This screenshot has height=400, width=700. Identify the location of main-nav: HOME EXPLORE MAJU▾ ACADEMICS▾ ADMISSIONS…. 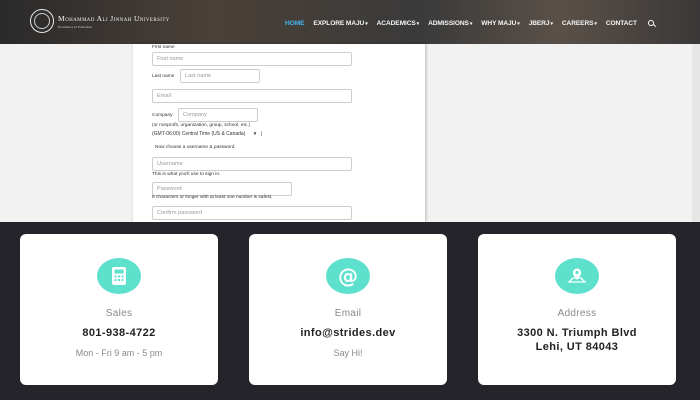
(470, 23).